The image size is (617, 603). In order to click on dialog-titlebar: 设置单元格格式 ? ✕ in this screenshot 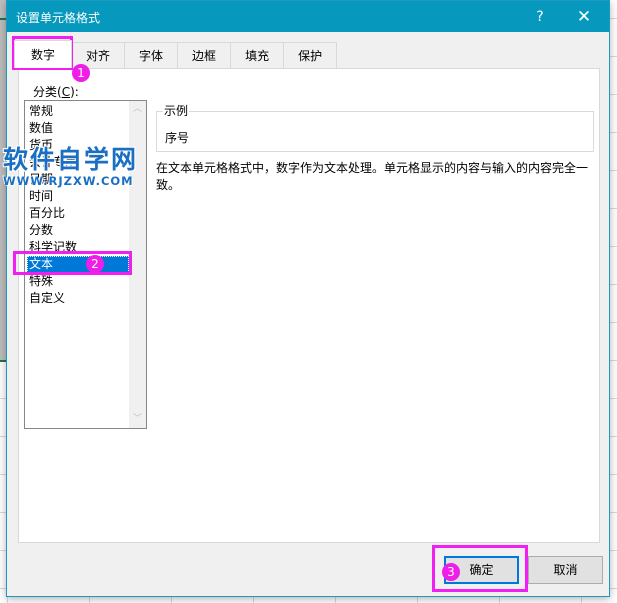, I will do `click(308, 16)`.